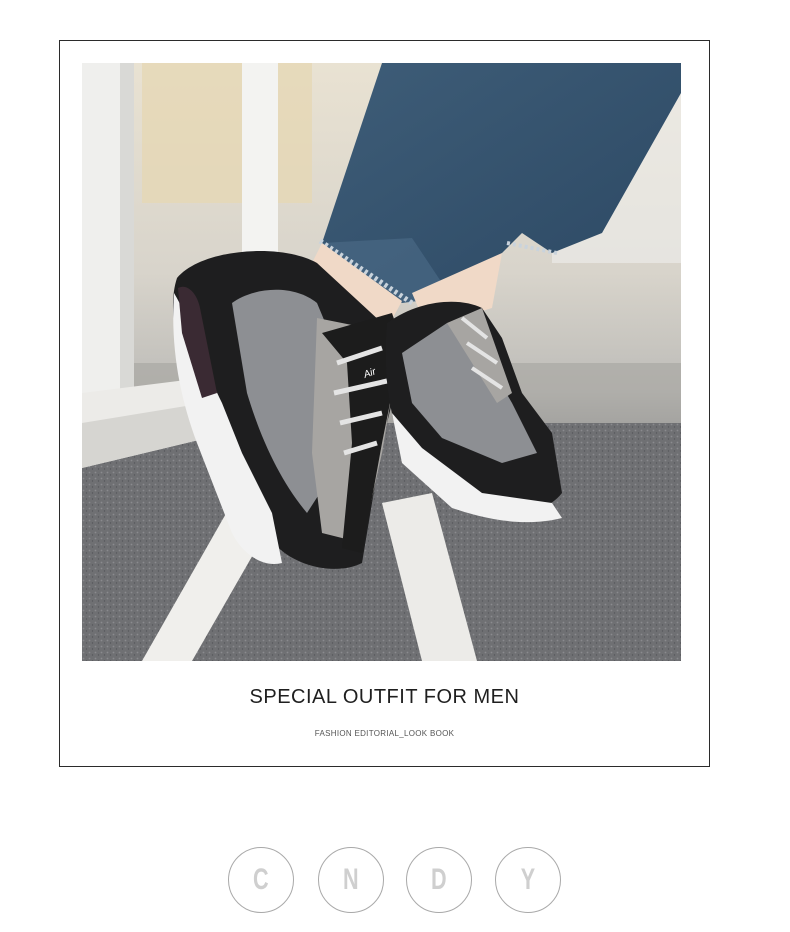 This screenshot has height=932, width=790. I want to click on caption-subtitle: FASHION EDITORIAL_LOOK BOOK, so click(384, 733).